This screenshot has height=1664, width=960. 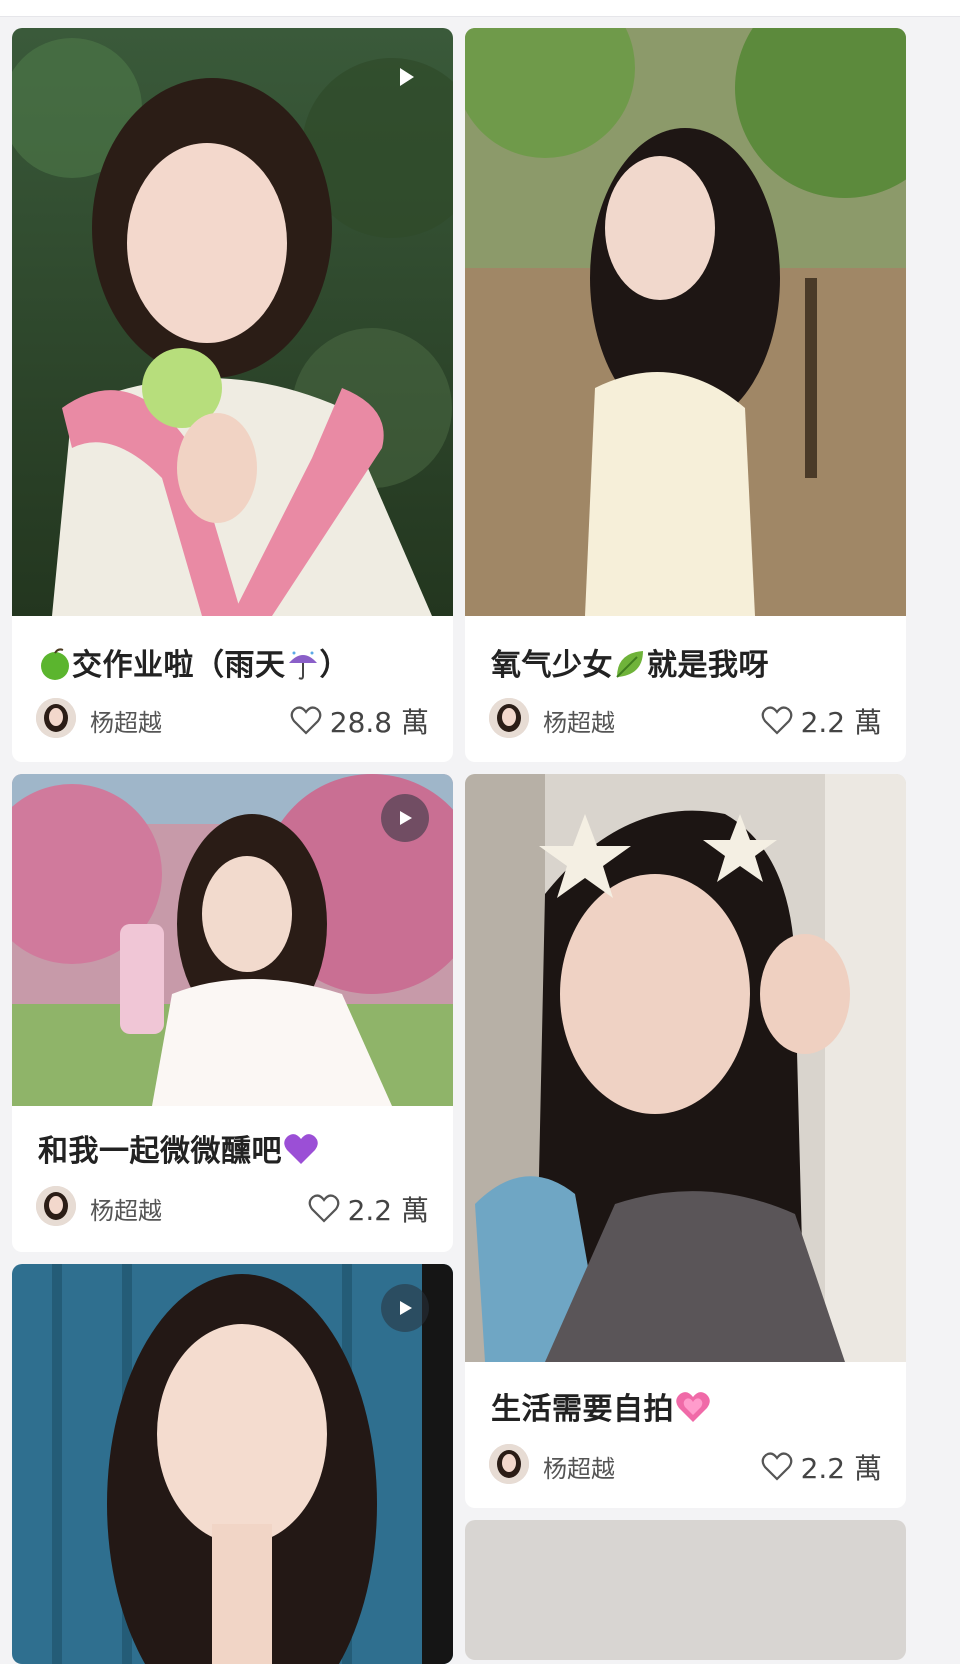 I want to click on top-bar, so click(x=480, y=8).